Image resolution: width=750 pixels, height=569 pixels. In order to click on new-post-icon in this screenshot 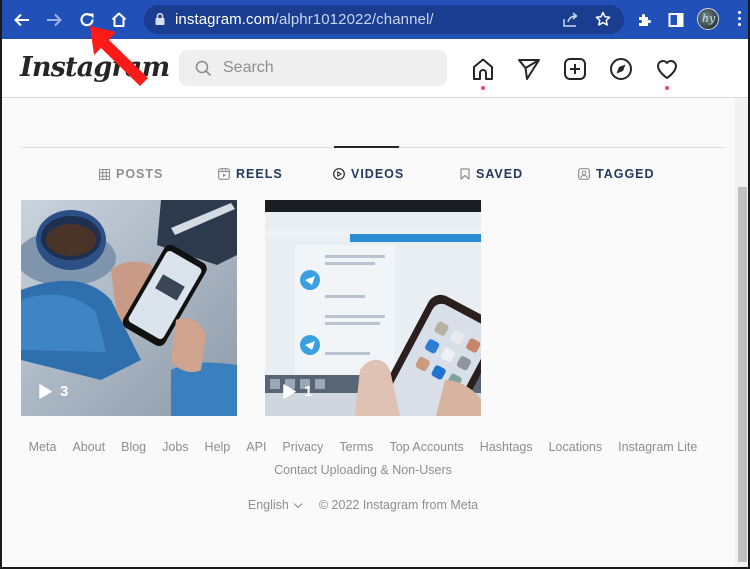, I will do `click(575, 69)`.